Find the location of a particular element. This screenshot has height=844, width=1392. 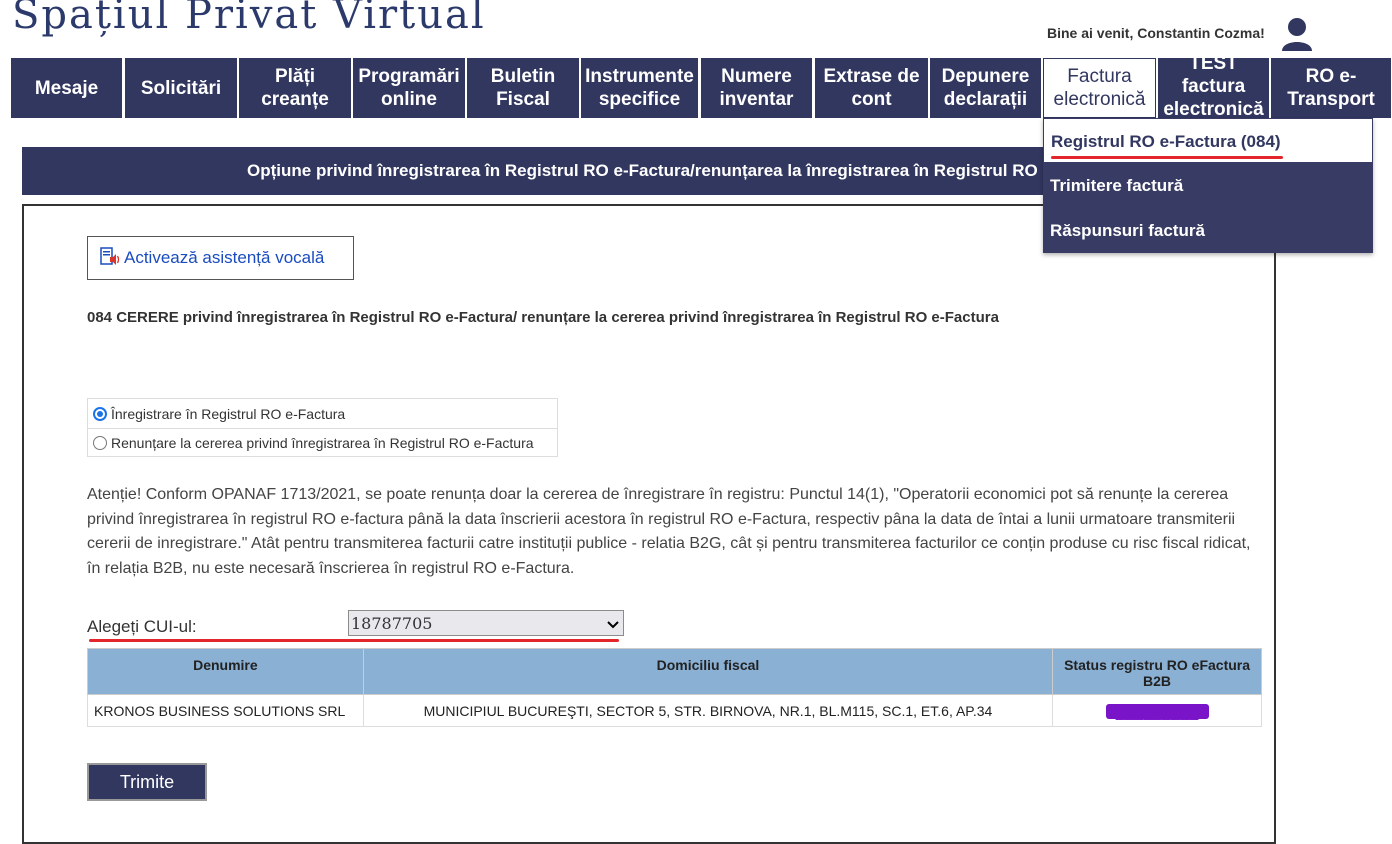

nav-item-ro-e-transport: RO e-Transport is located at coordinates (1331, 88).